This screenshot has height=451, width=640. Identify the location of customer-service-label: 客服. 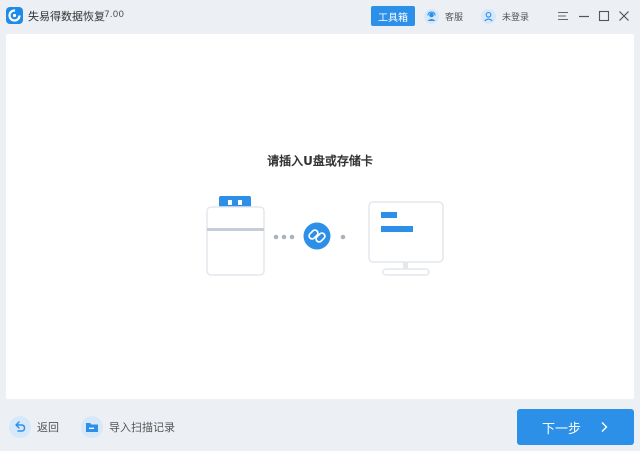
(454, 17).